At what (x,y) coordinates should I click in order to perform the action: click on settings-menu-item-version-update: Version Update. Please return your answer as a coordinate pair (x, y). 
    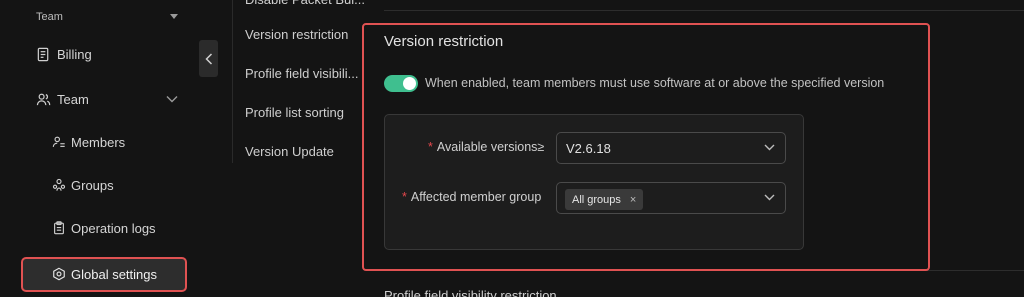
    Looking at the image, I should click on (289, 151).